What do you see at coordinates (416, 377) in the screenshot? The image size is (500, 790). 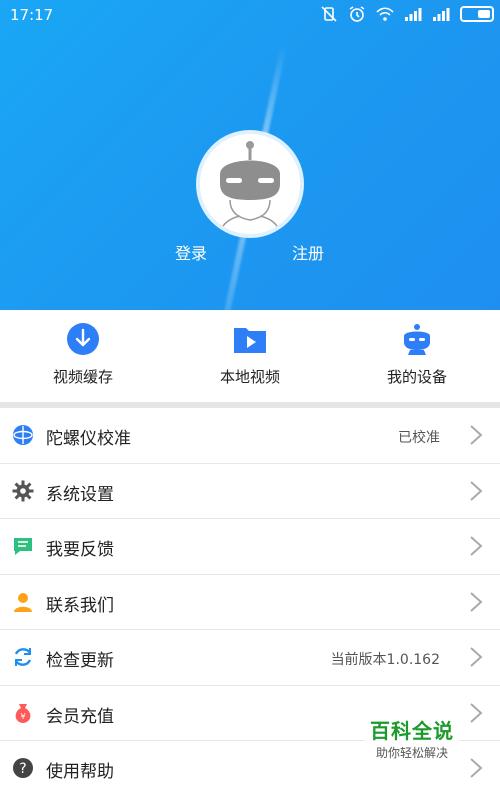 I see `quick-label: 我的设备` at bounding box center [416, 377].